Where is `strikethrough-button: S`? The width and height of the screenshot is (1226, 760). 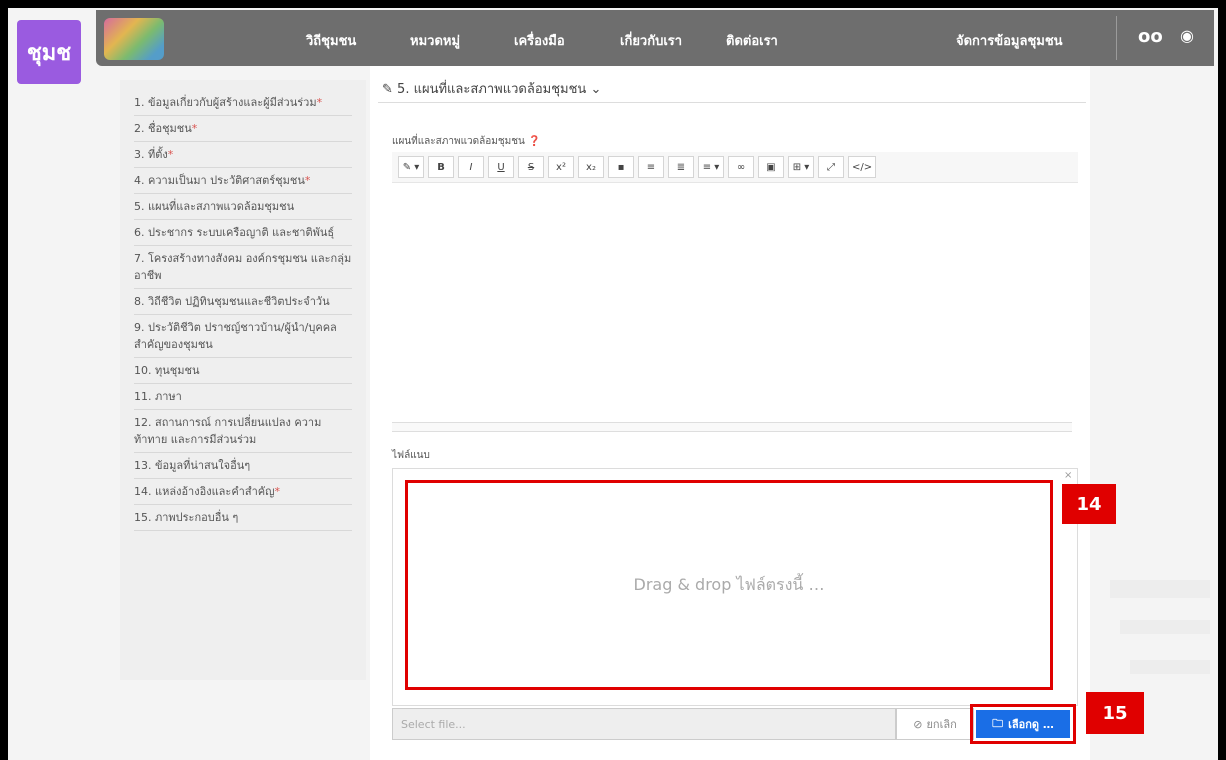 strikethrough-button: S is located at coordinates (531, 167).